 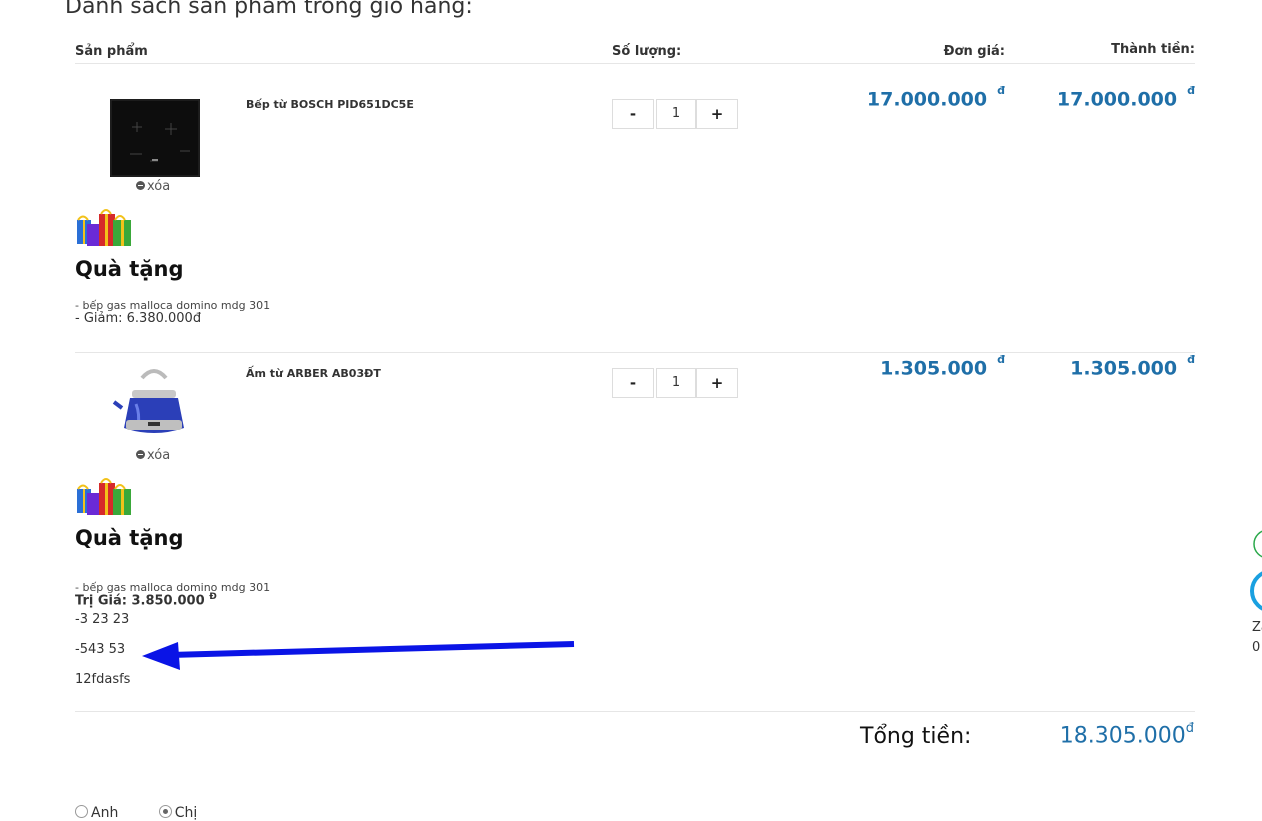 What do you see at coordinates (358, 655) in the screenshot?
I see `annotation-arrow` at bounding box center [358, 655].